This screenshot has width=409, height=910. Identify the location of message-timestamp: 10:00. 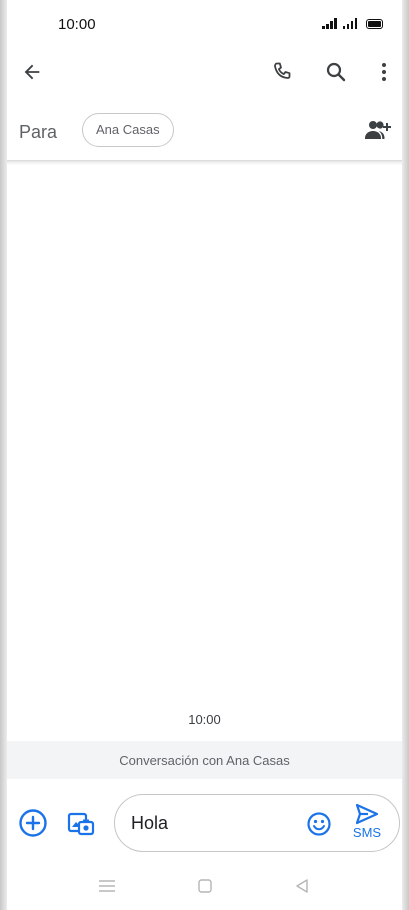
(204, 719).